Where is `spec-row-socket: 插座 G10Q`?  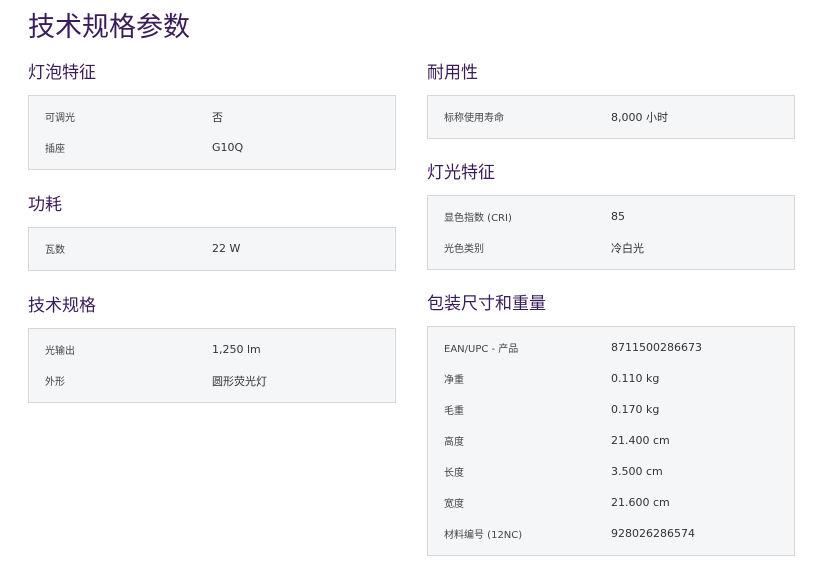
spec-row-socket: 插座 G10Q is located at coordinates (212, 147).